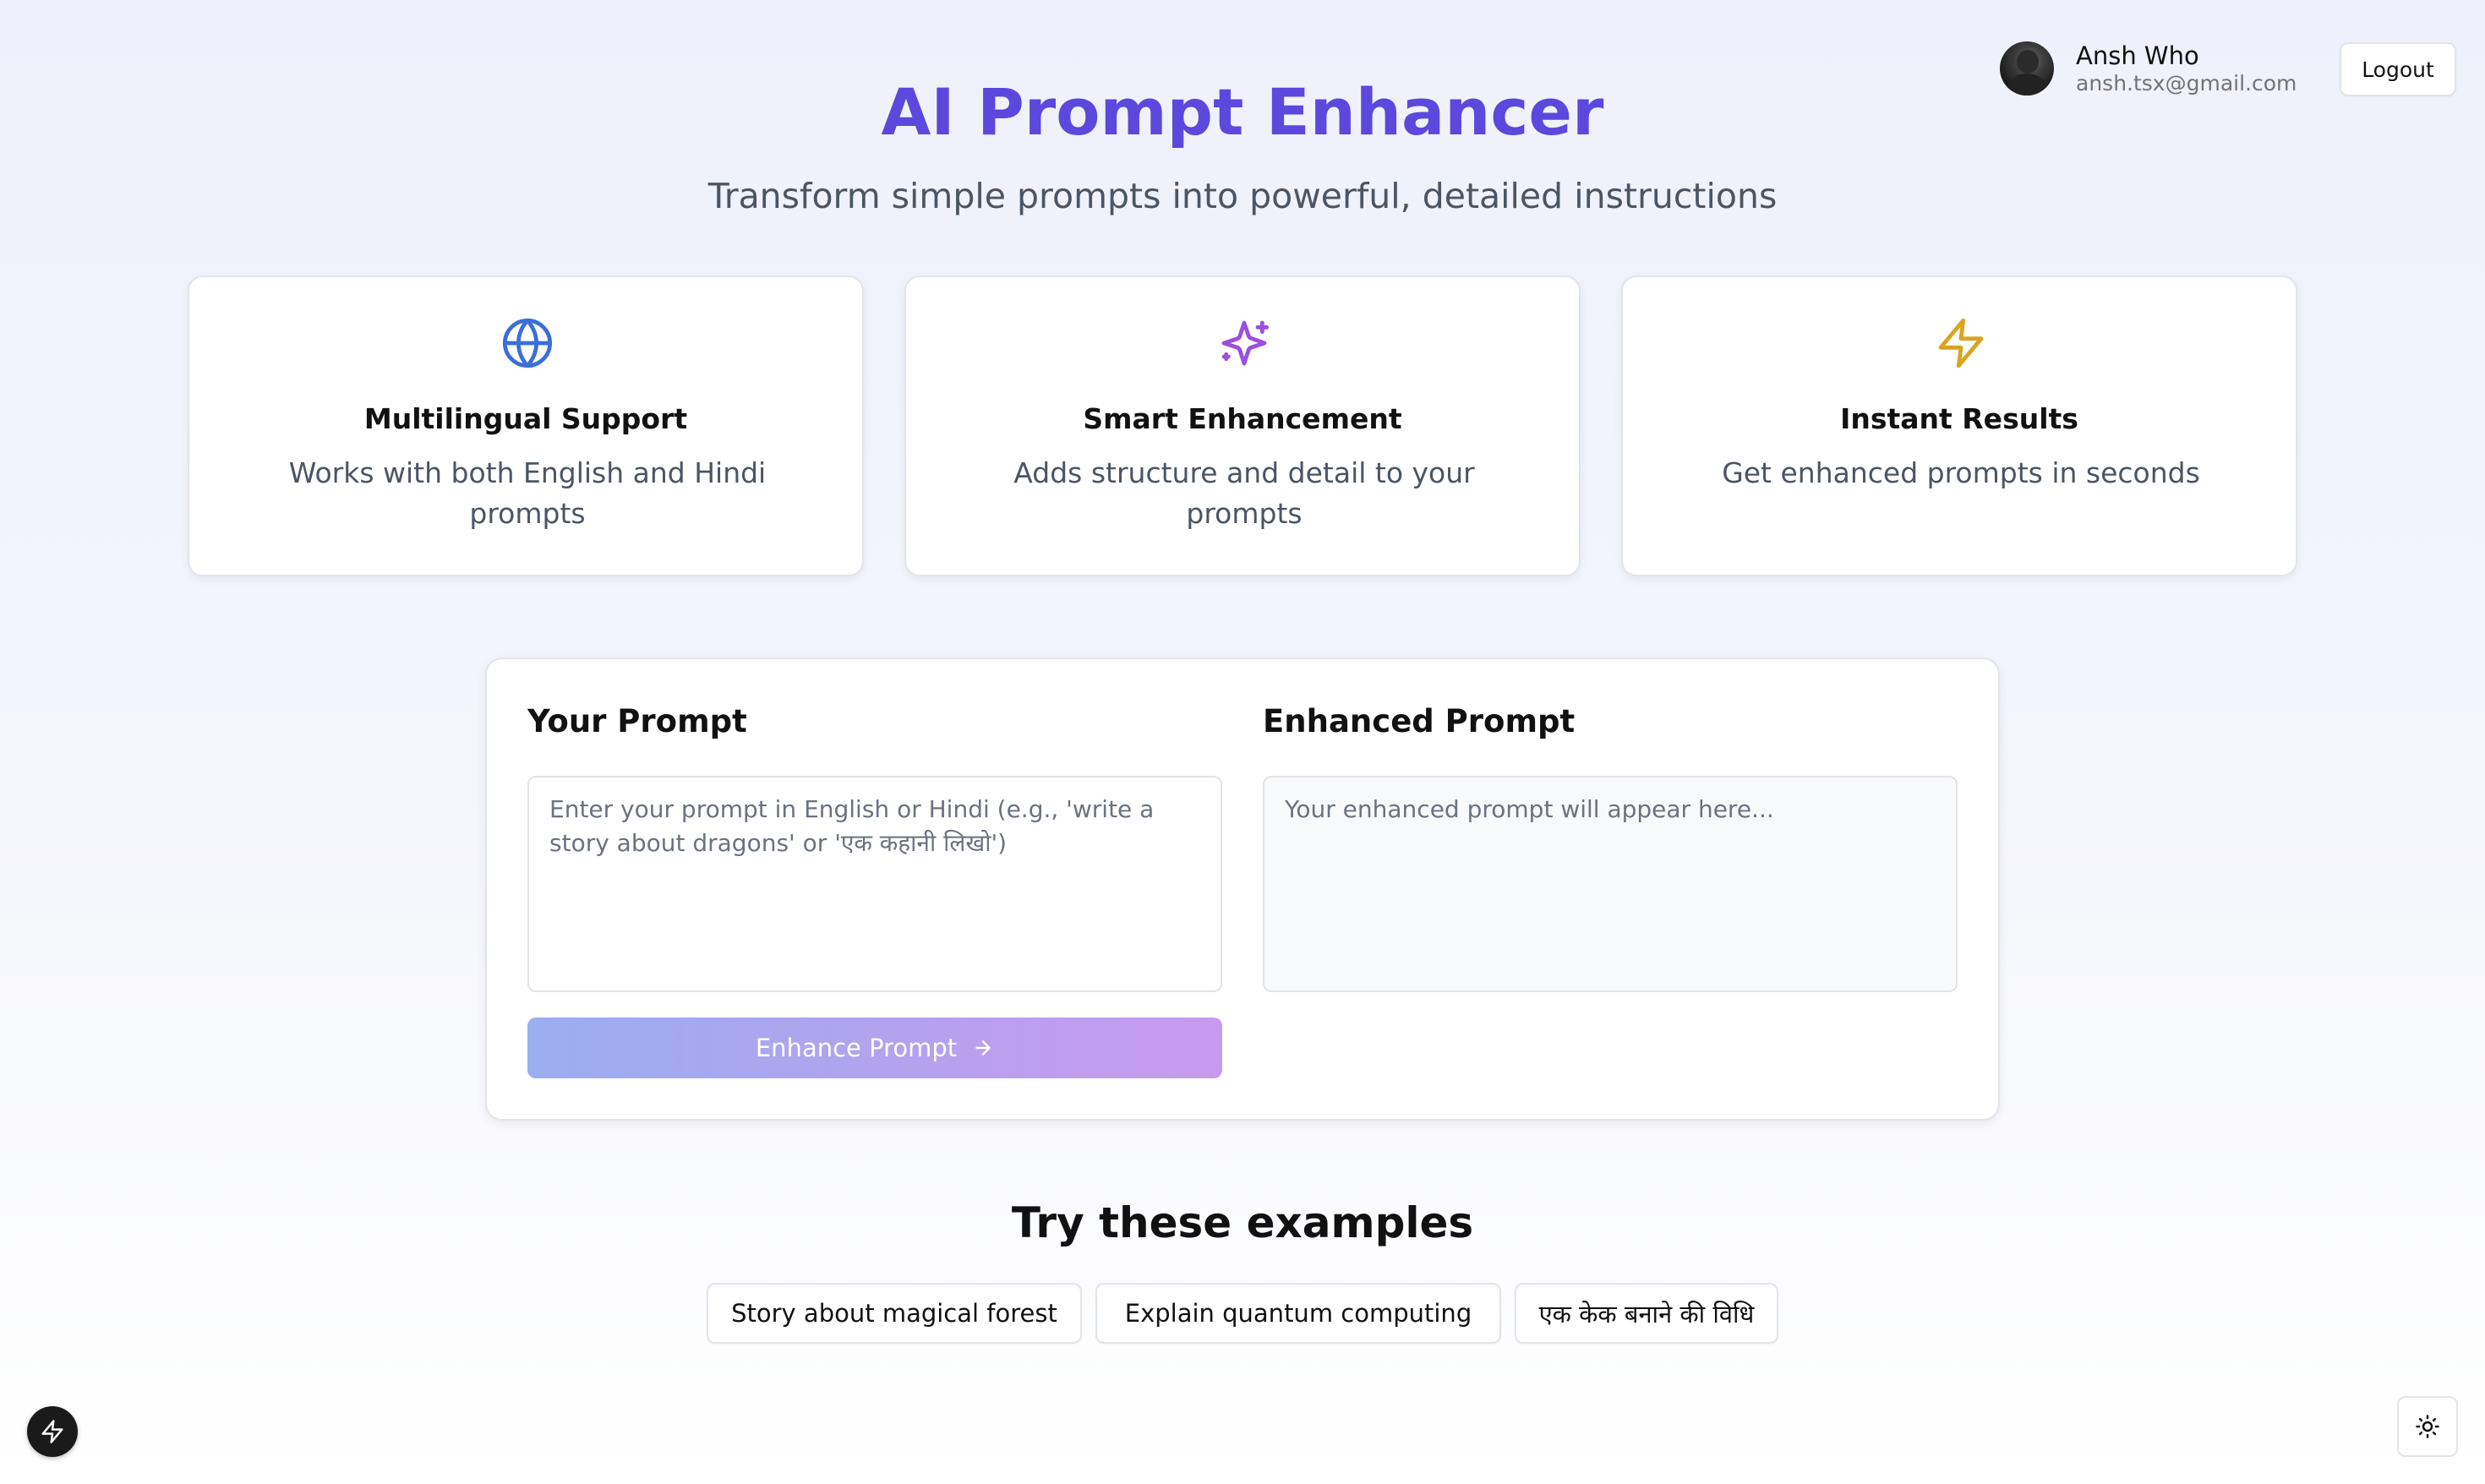  Describe the element at coordinates (525, 419) in the screenshot. I see `feature-title: Multilingual Support` at that location.